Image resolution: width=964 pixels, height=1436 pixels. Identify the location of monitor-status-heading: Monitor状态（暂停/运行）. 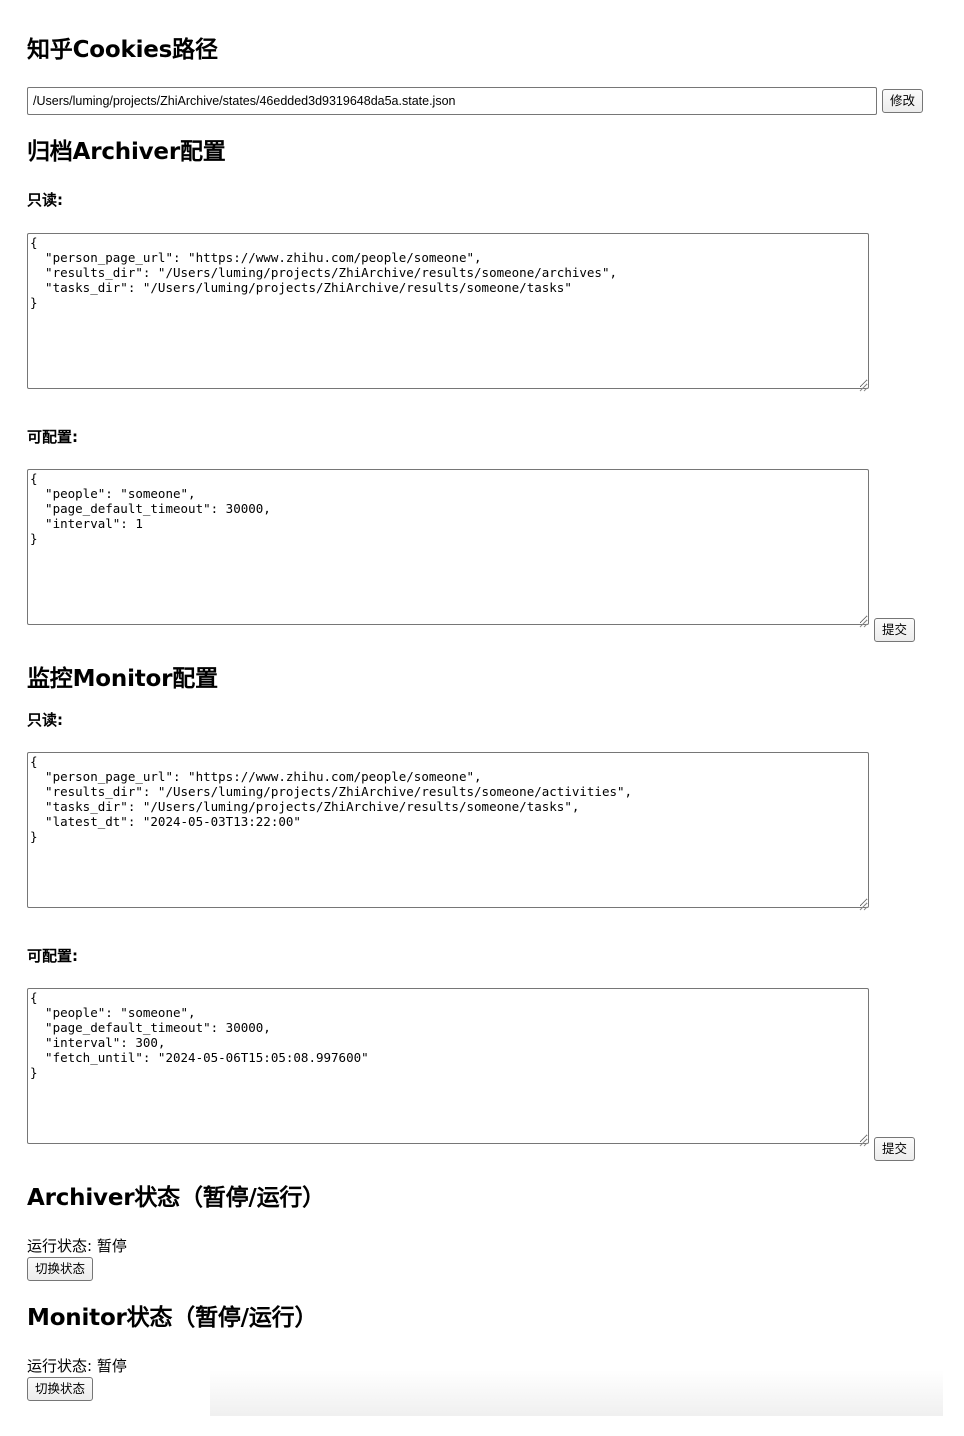
(172, 1318).